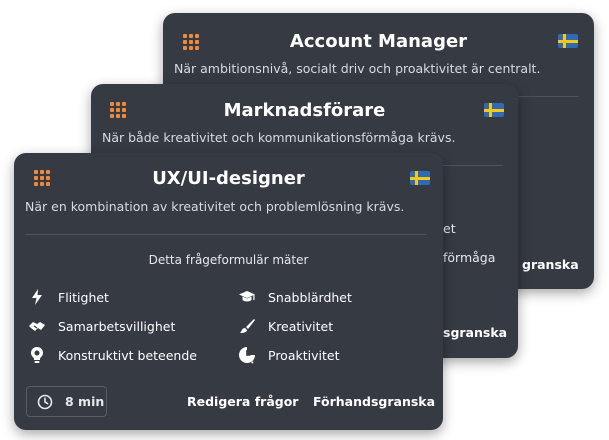 This screenshot has width=609, height=440. I want to click on lightbulb-icon, so click(37, 355).